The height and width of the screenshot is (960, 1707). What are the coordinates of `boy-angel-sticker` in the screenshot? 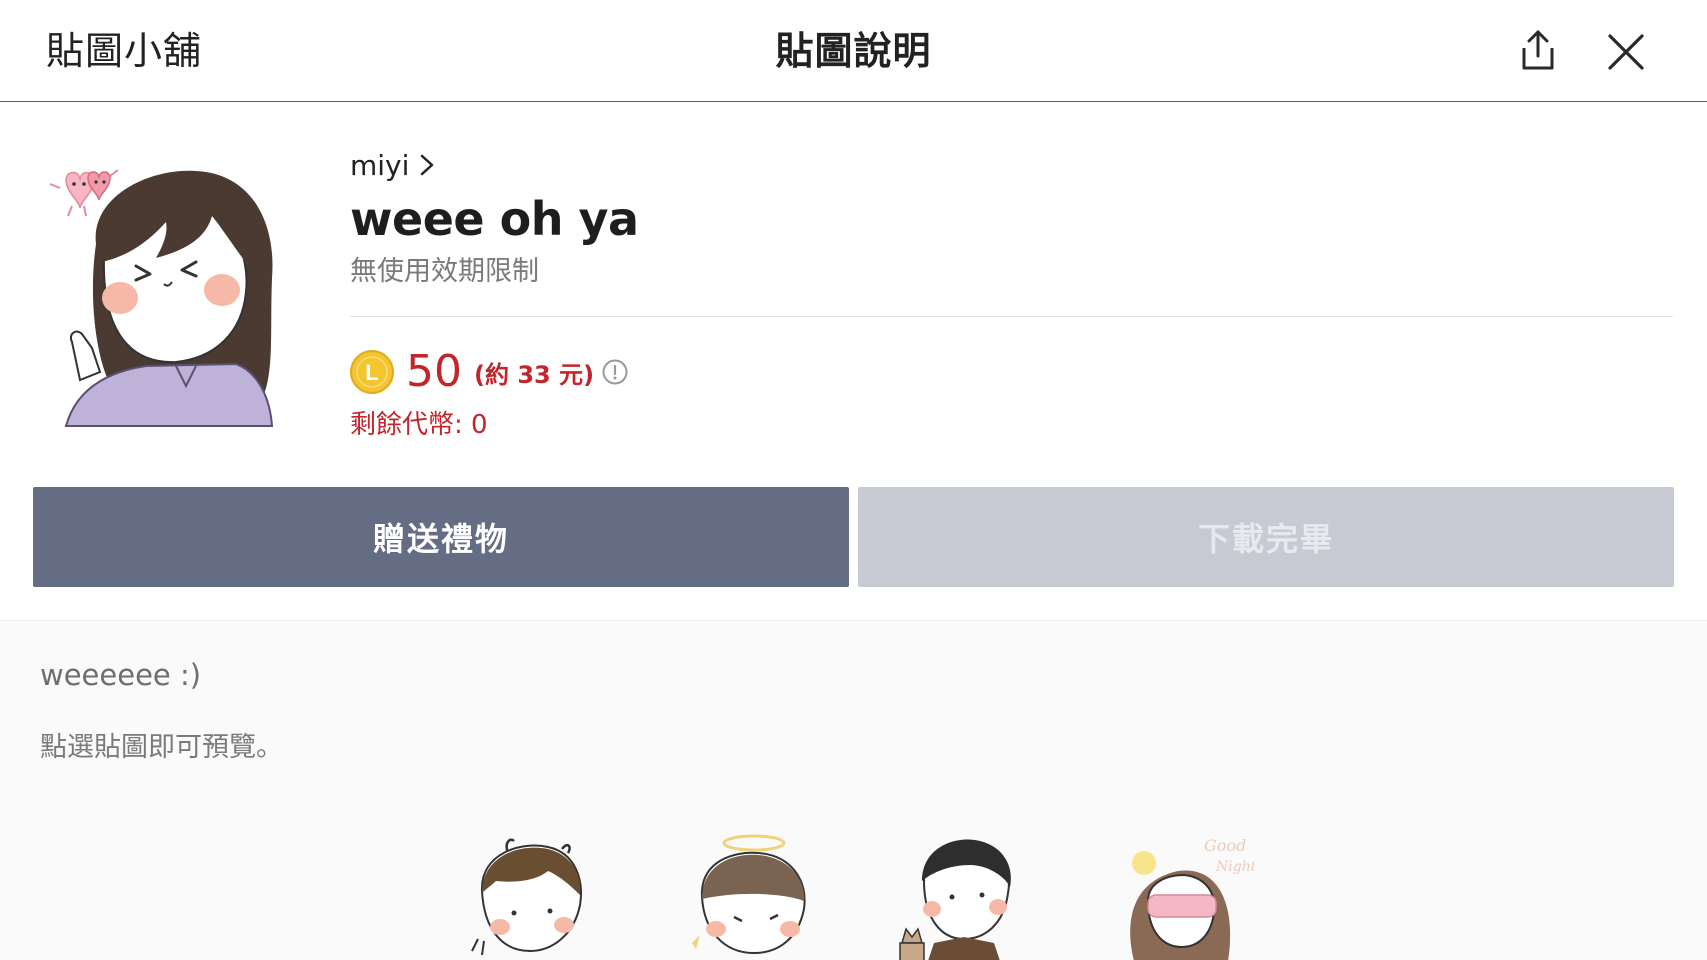 It's located at (753, 895).